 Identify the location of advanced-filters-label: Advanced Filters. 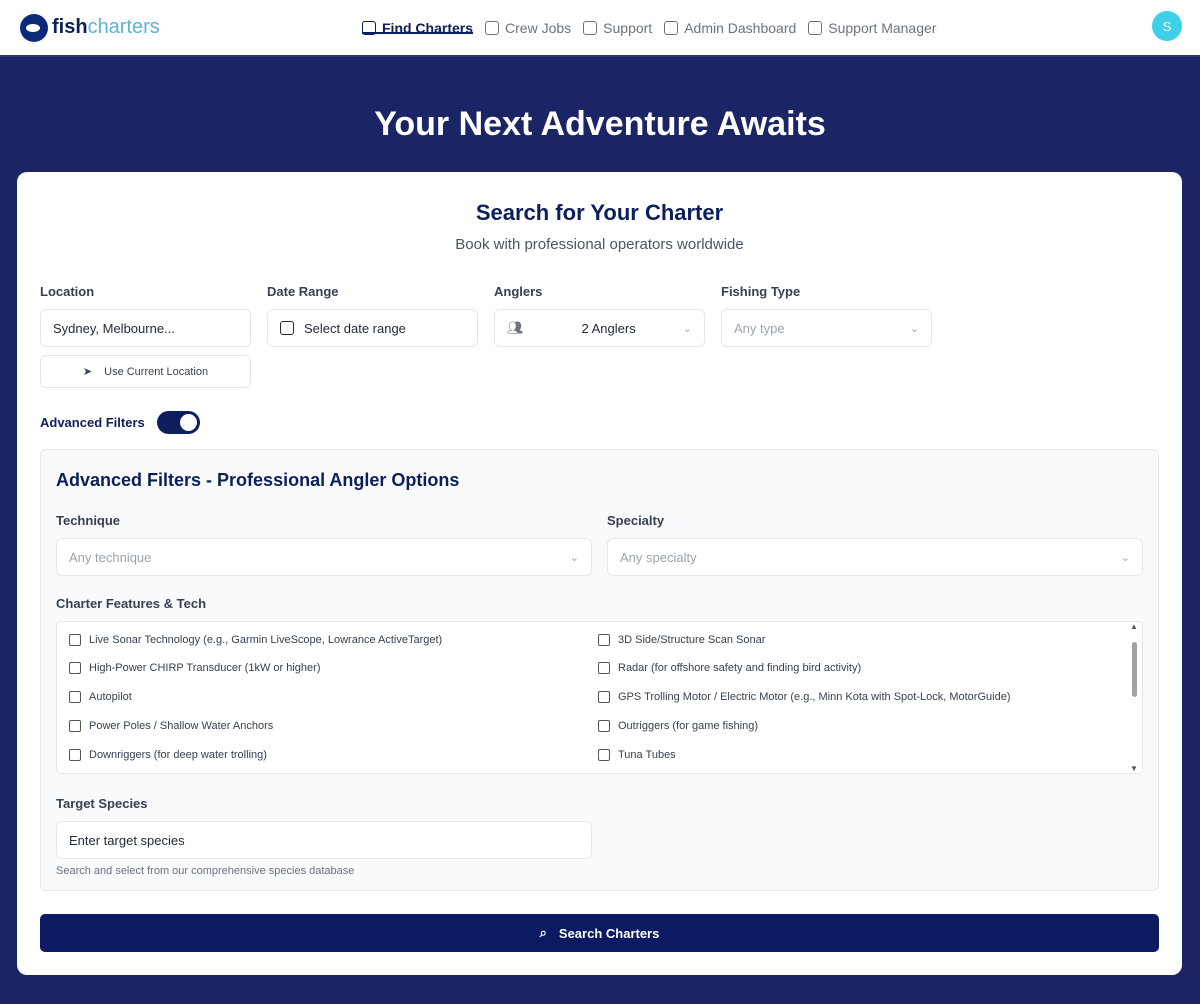
(92, 422).